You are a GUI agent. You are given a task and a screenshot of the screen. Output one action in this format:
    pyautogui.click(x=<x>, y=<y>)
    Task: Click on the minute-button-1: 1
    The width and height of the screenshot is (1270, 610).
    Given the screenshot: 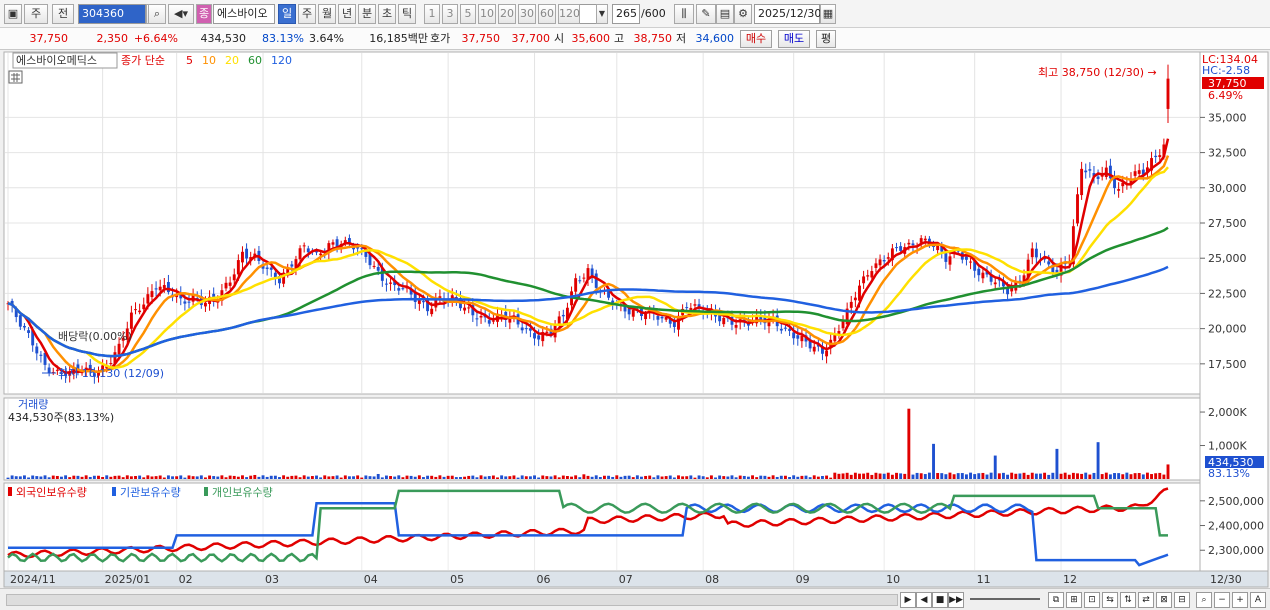 What is the action you would take?
    pyautogui.click(x=432, y=14)
    